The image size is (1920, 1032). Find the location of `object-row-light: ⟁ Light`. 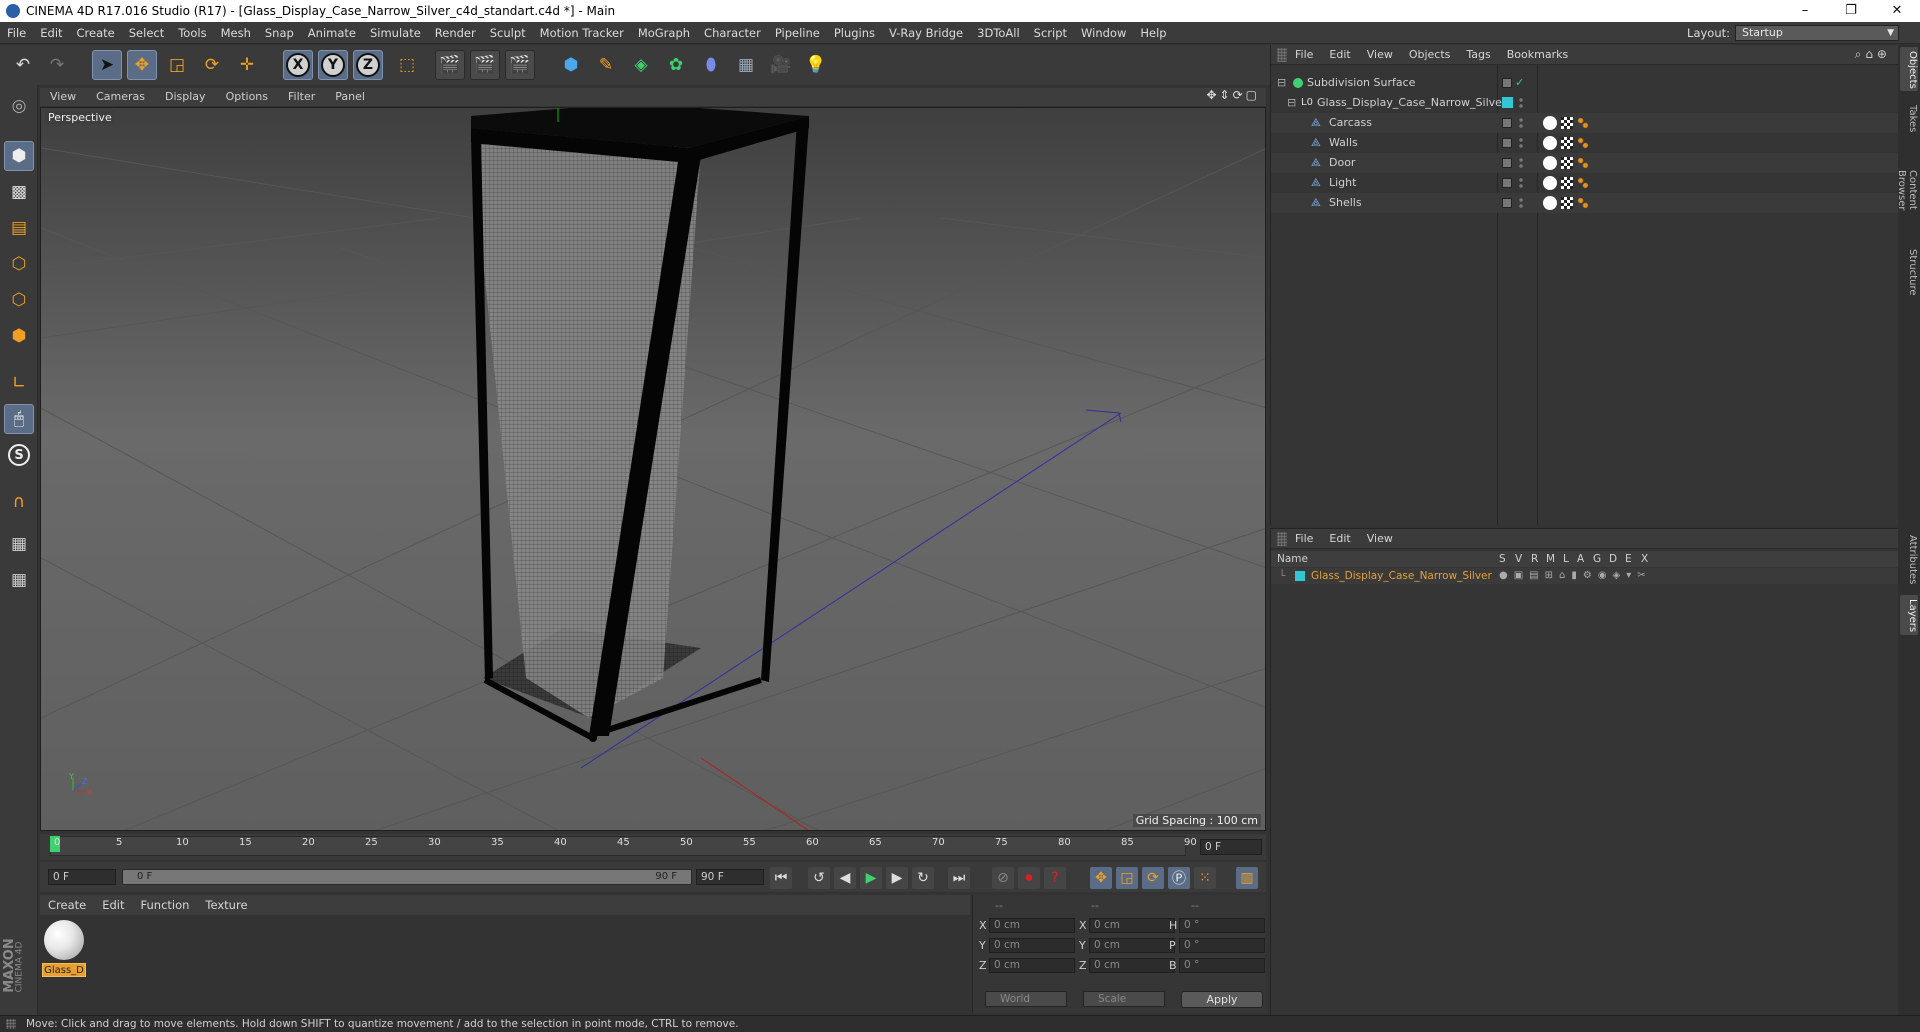

object-row-light: ⟁ Light is located at coordinates (1585, 183).